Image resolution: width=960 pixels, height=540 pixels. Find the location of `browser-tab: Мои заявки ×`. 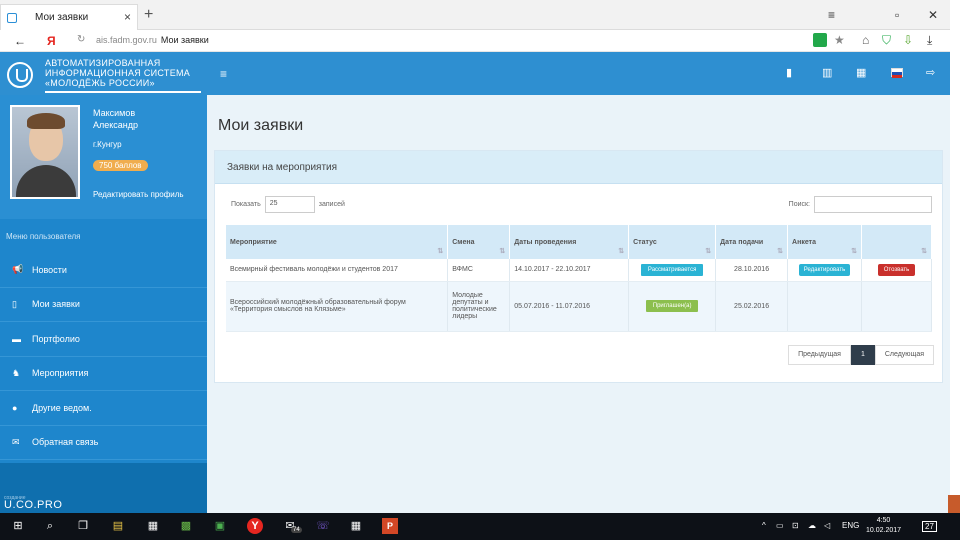

browser-tab: Мои заявки × is located at coordinates (69, 17).